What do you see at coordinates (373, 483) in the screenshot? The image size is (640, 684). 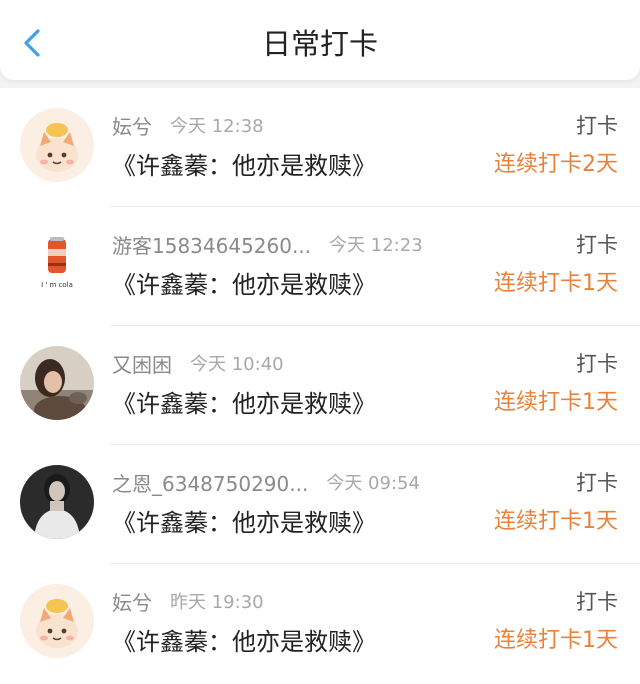 I see `checkin-time: 今天 09:54` at bounding box center [373, 483].